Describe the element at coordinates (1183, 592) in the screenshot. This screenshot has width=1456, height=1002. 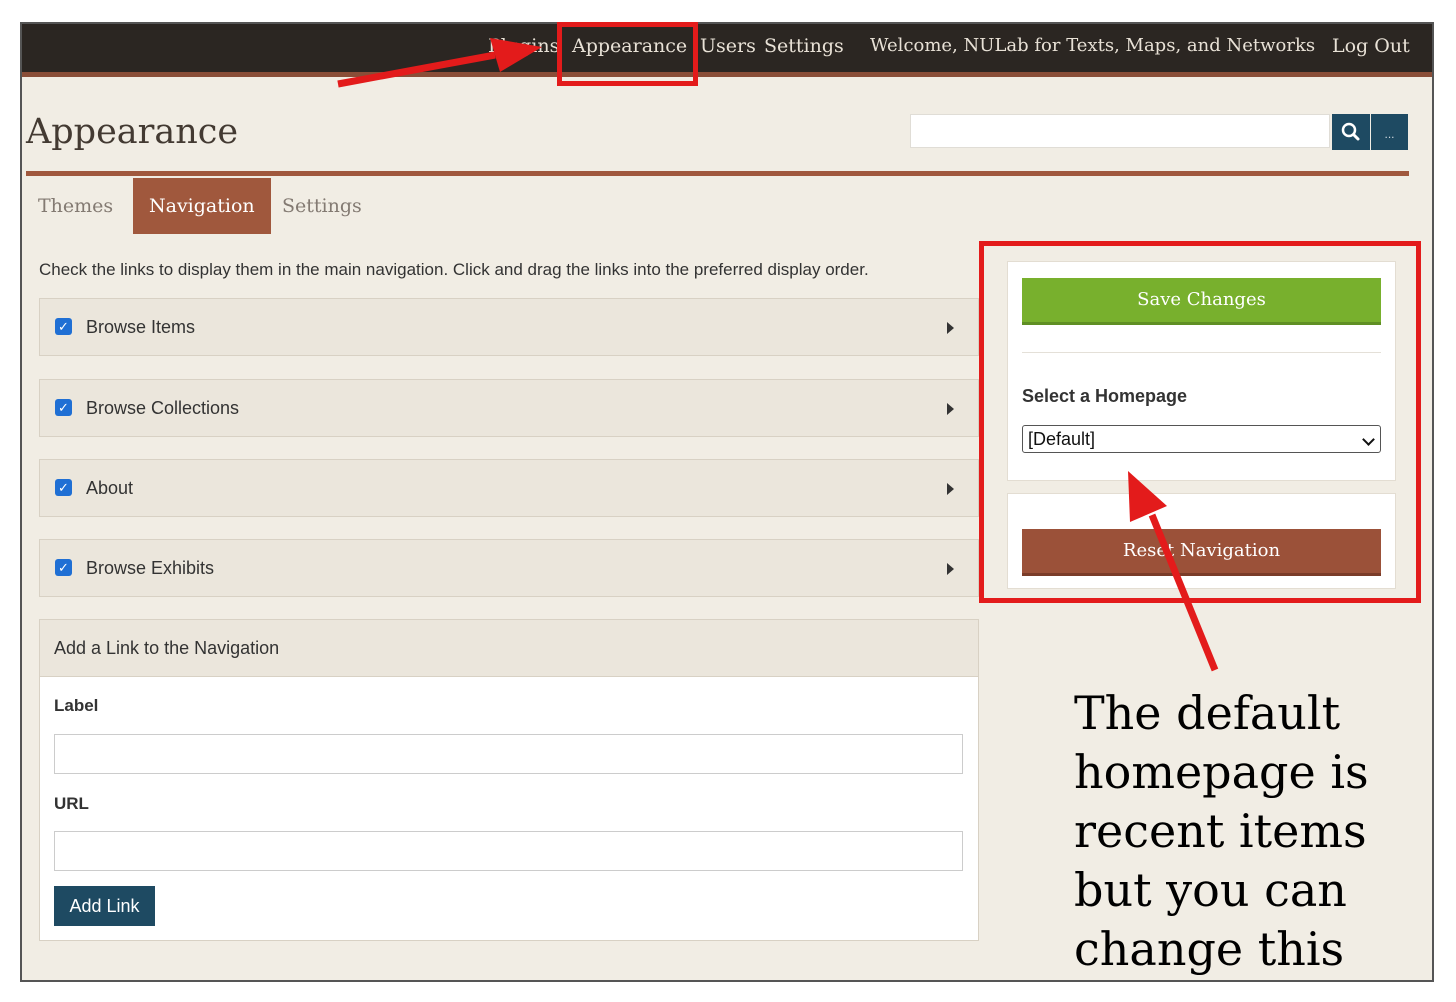
I see `arrow-to-homepage-select` at that location.